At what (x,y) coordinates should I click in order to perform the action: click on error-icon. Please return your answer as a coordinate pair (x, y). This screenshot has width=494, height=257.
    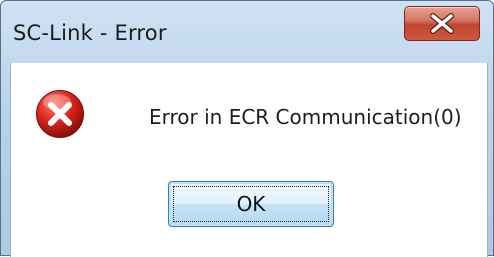
    Looking at the image, I should click on (60, 114).